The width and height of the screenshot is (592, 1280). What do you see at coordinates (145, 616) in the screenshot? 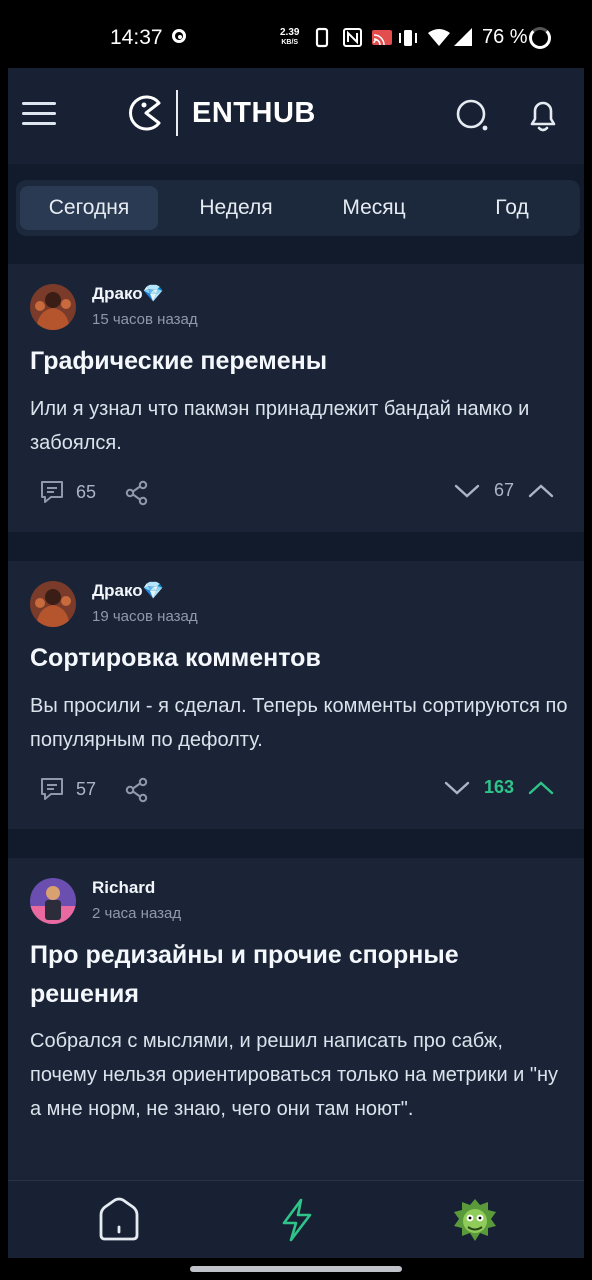
I see `post-time: 19 часов назад` at bounding box center [145, 616].